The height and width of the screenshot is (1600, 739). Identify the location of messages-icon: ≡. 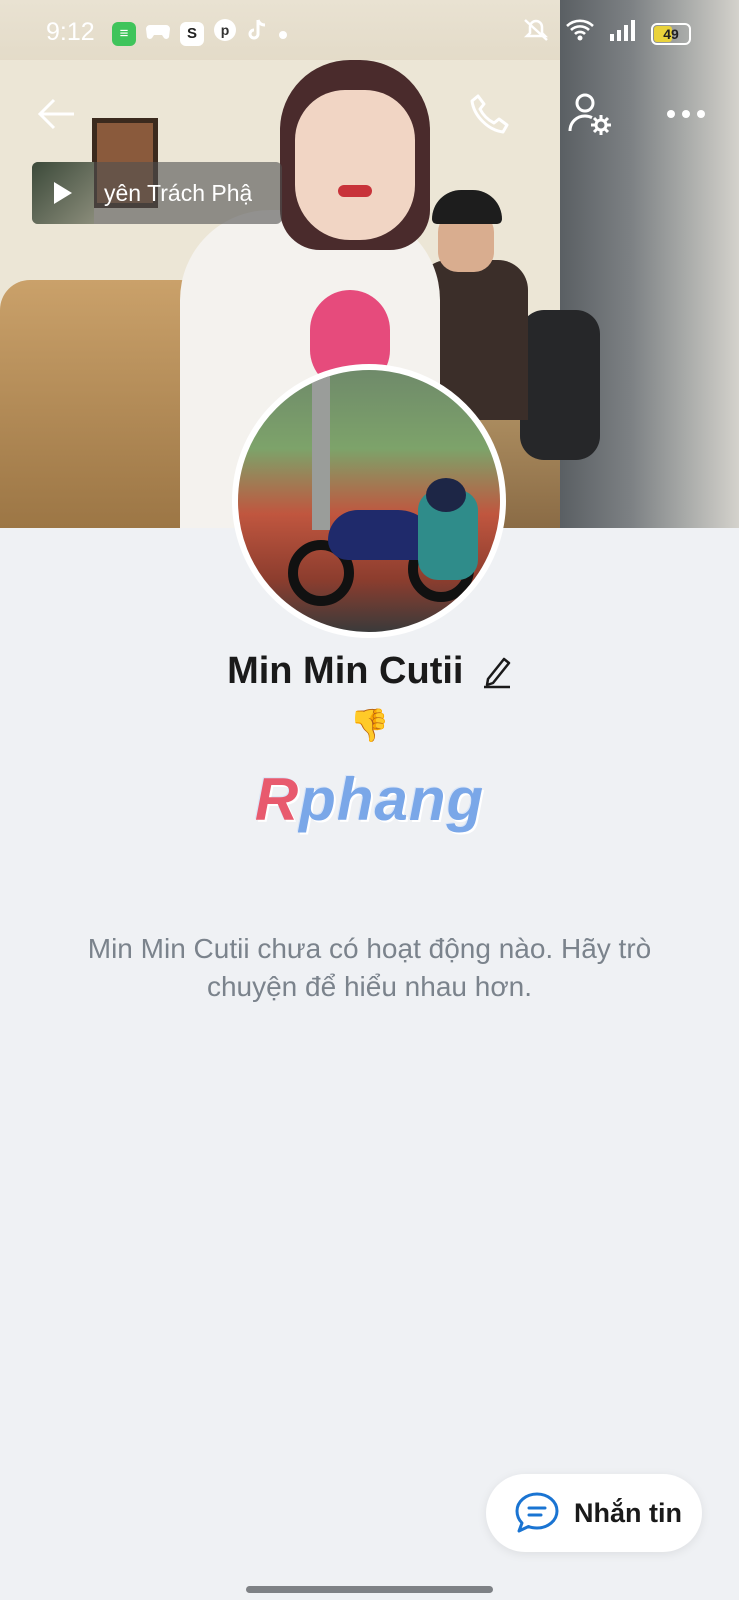
(124, 33).